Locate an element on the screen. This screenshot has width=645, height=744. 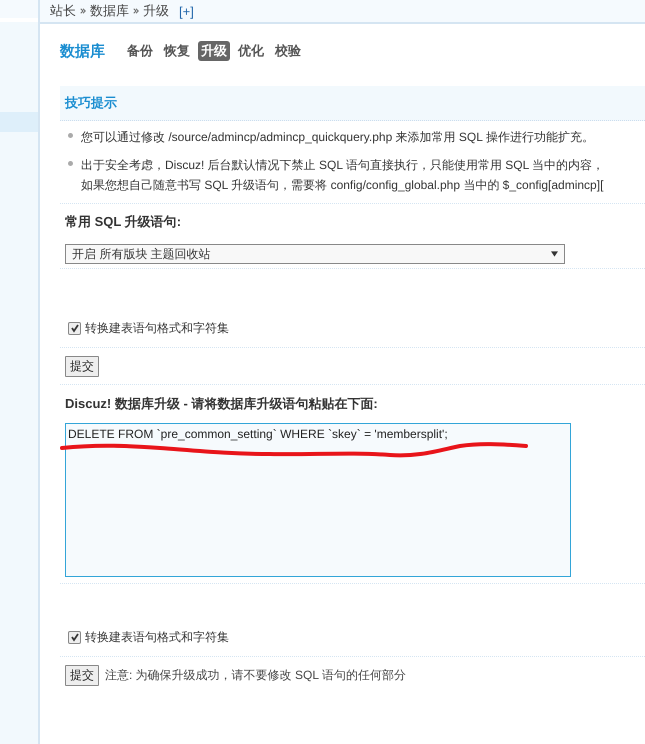
tab: 恢复 is located at coordinates (177, 51).